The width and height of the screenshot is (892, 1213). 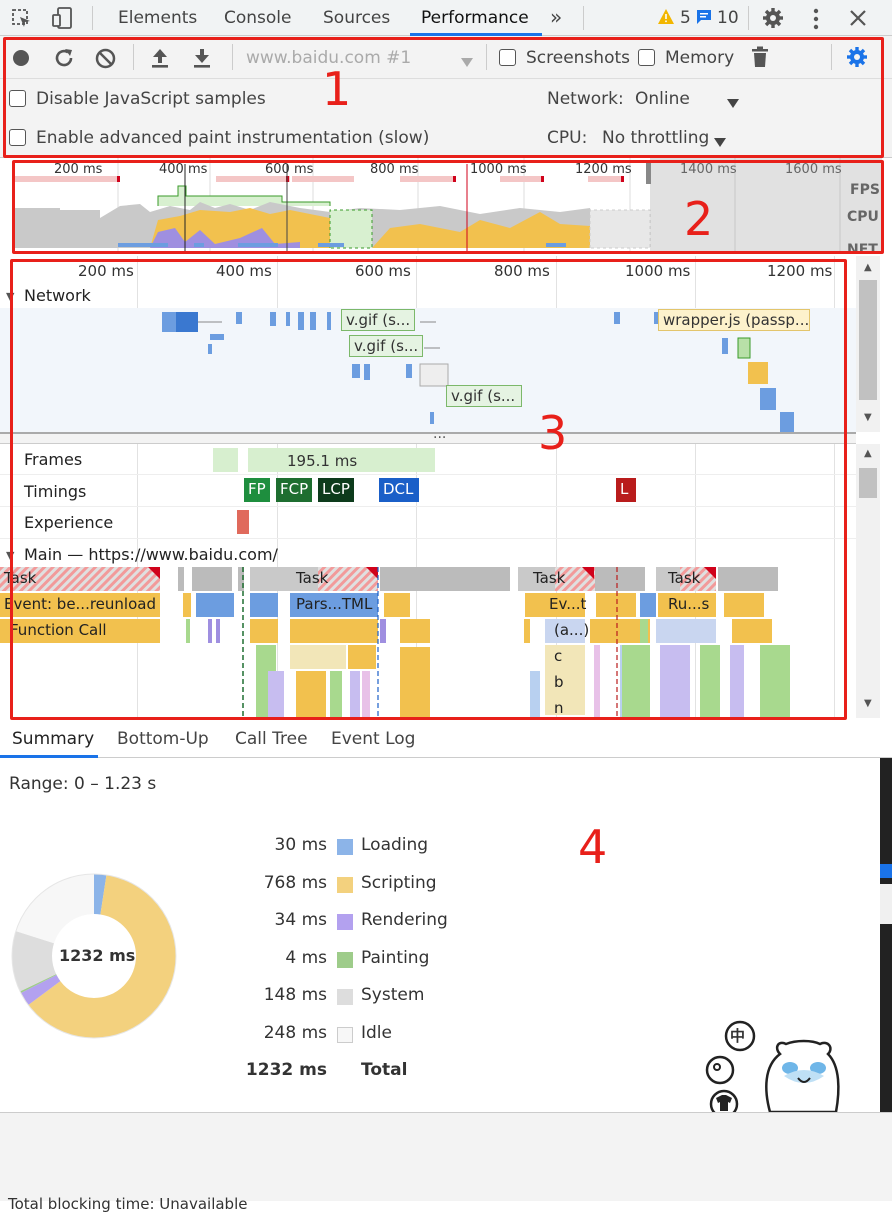 I want to click on message-icon, so click(x=704, y=19).